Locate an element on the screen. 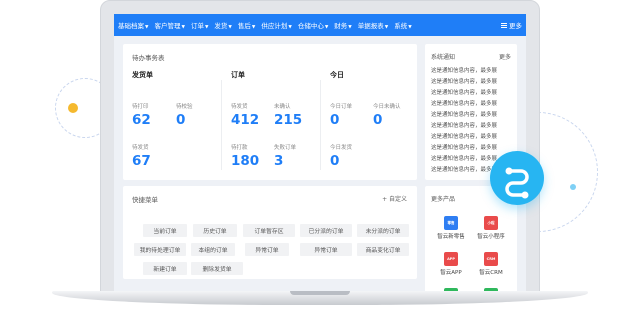 This screenshot has height=332, width=640. float-link-badge is located at coordinates (517, 178).